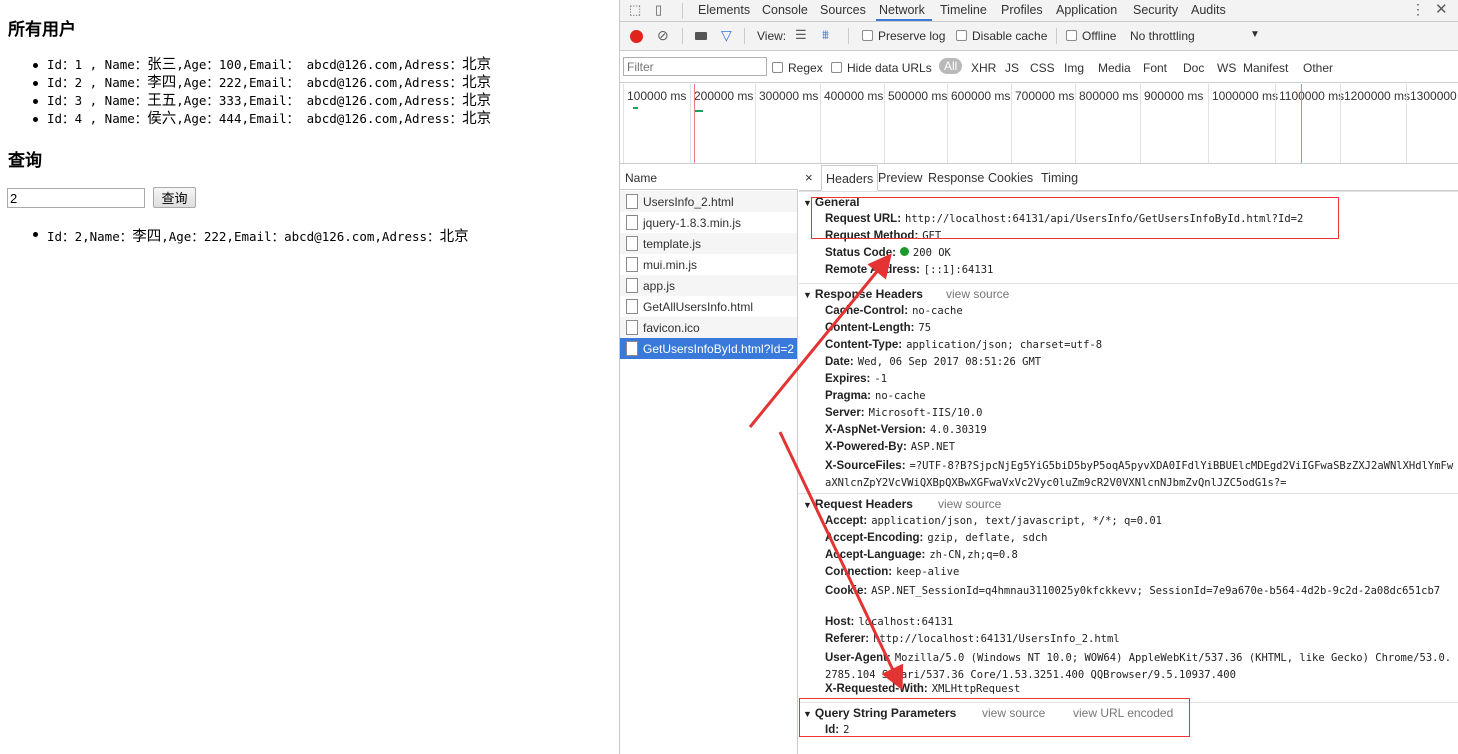 The height and width of the screenshot is (754, 1458). Describe the element at coordinates (1045, 96) in the screenshot. I see `timeline-label: 700000 ms` at that location.